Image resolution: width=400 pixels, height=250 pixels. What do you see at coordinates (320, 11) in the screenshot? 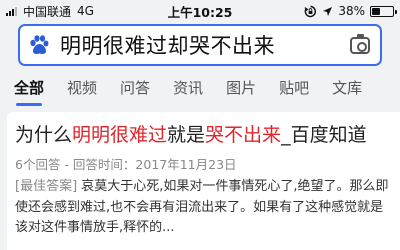
I see `status-right: 38%` at bounding box center [320, 11].